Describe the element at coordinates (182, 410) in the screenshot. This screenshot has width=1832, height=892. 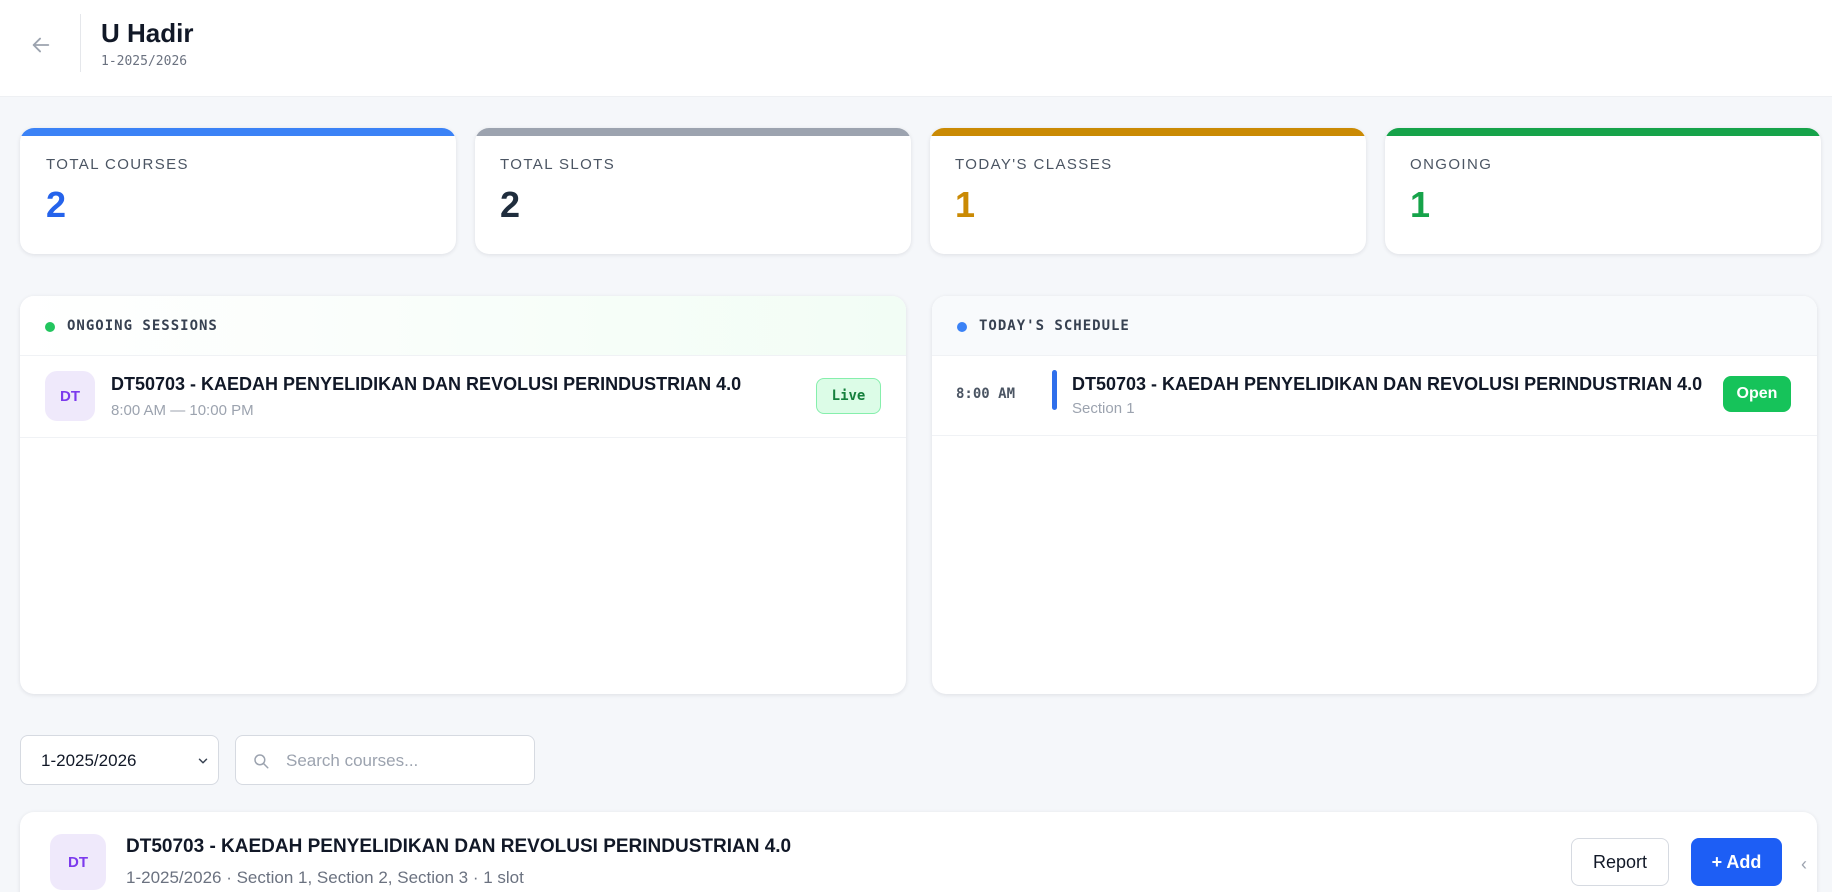
I see `session-time: 8:00 AM — 10:00 PM` at that location.